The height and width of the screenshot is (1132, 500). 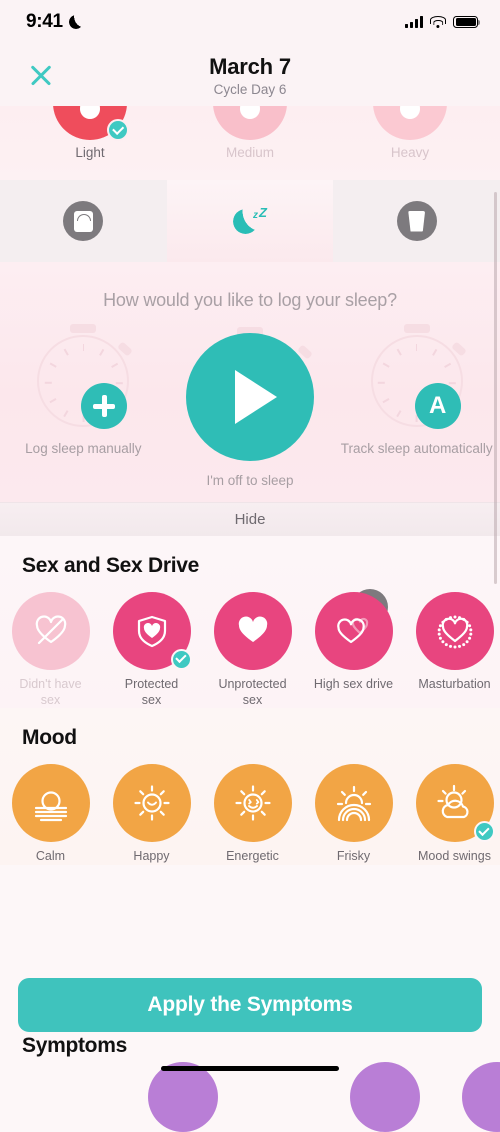 What do you see at coordinates (41, 75) in the screenshot?
I see `close-icon` at bounding box center [41, 75].